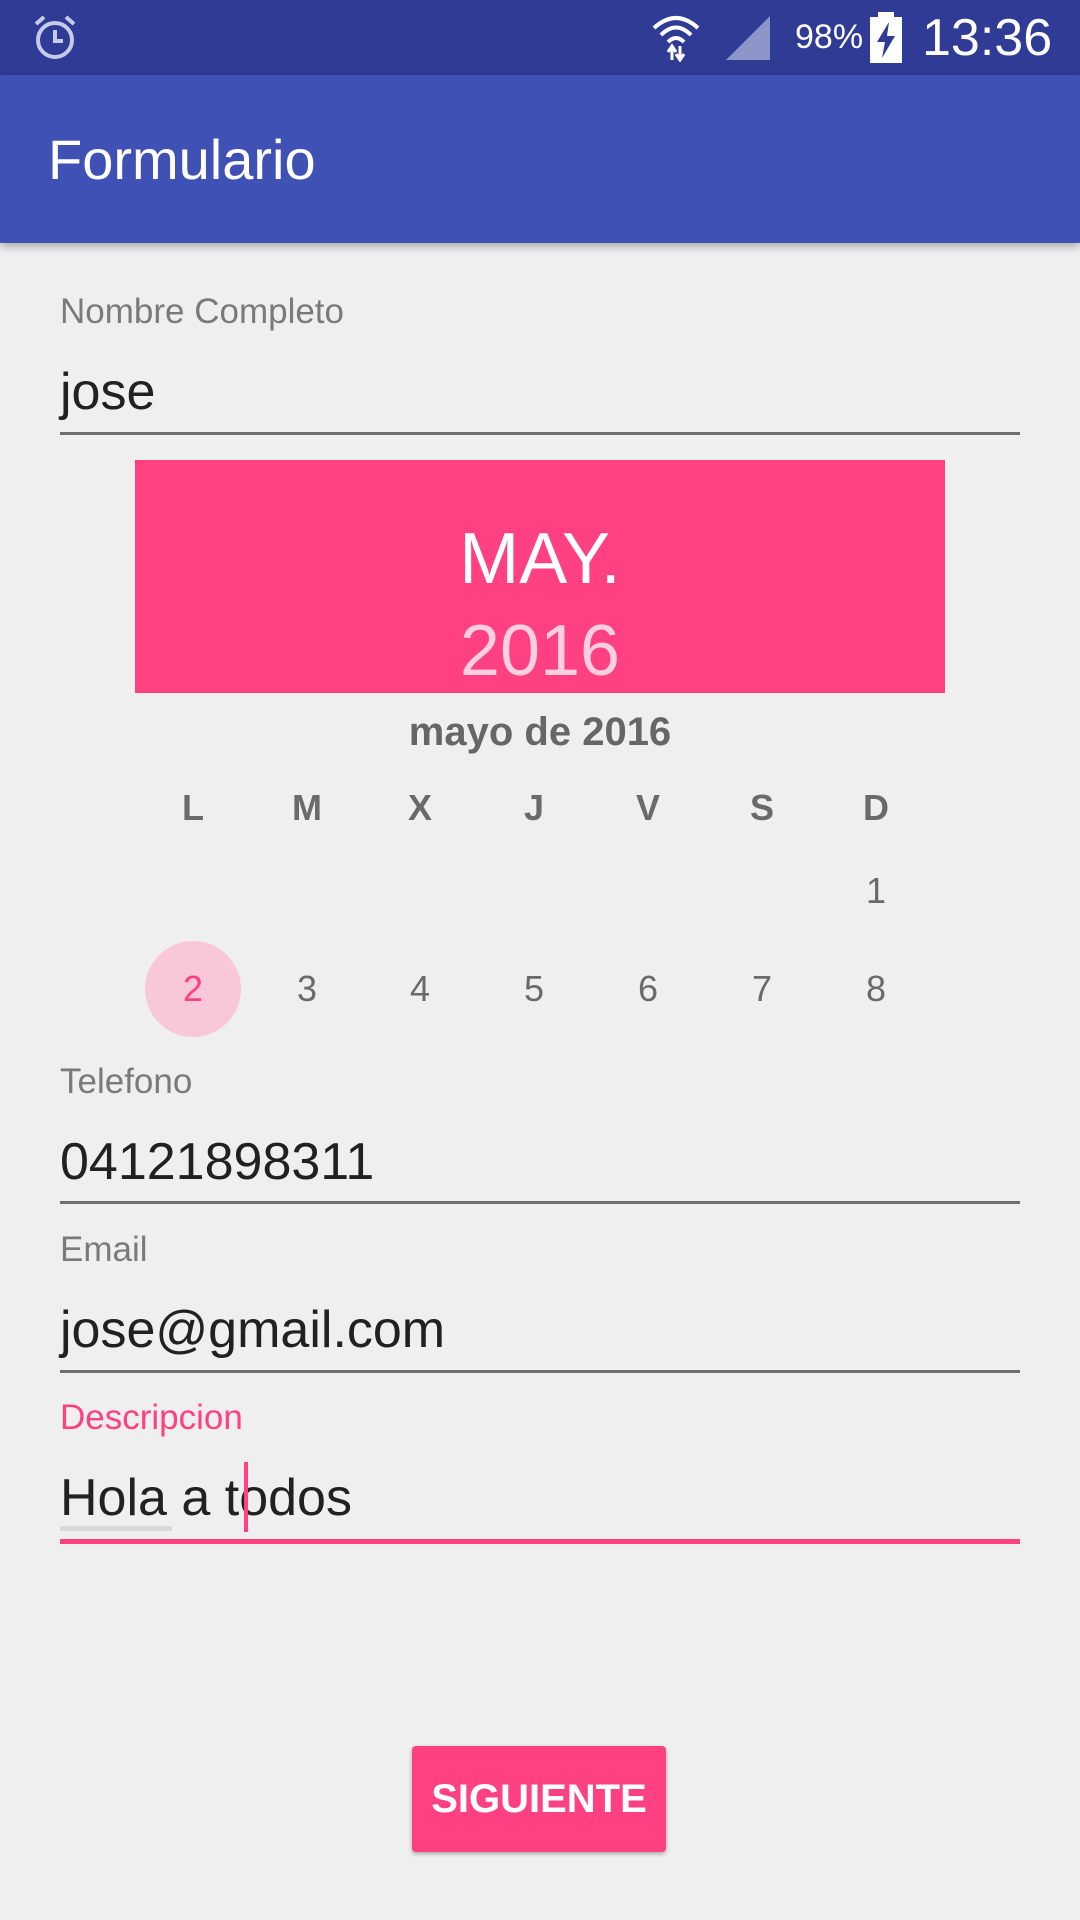 The height and width of the screenshot is (1920, 1080). Describe the element at coordinates (534, 807) in the screenshot. I see `weekday-label: J` at that location.